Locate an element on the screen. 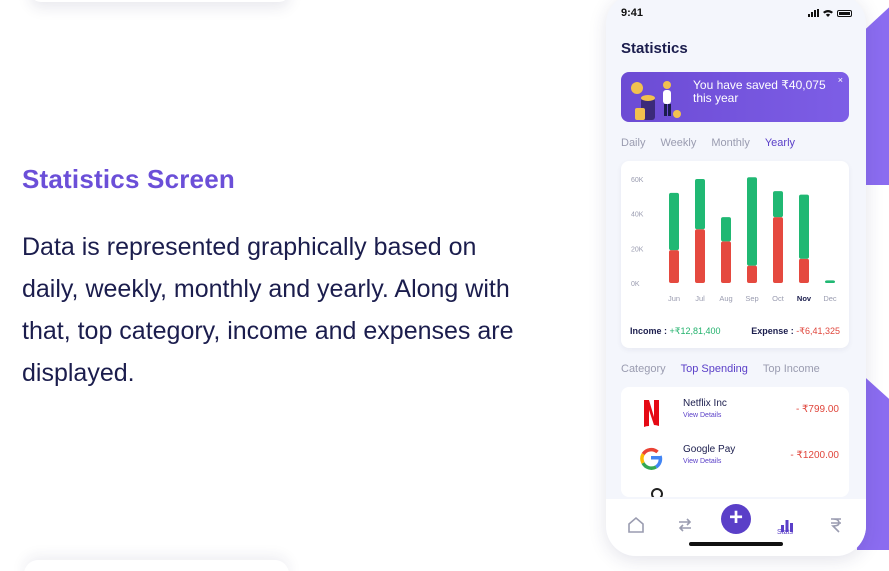  google-logo-icon is located at coordinates (651, 458).